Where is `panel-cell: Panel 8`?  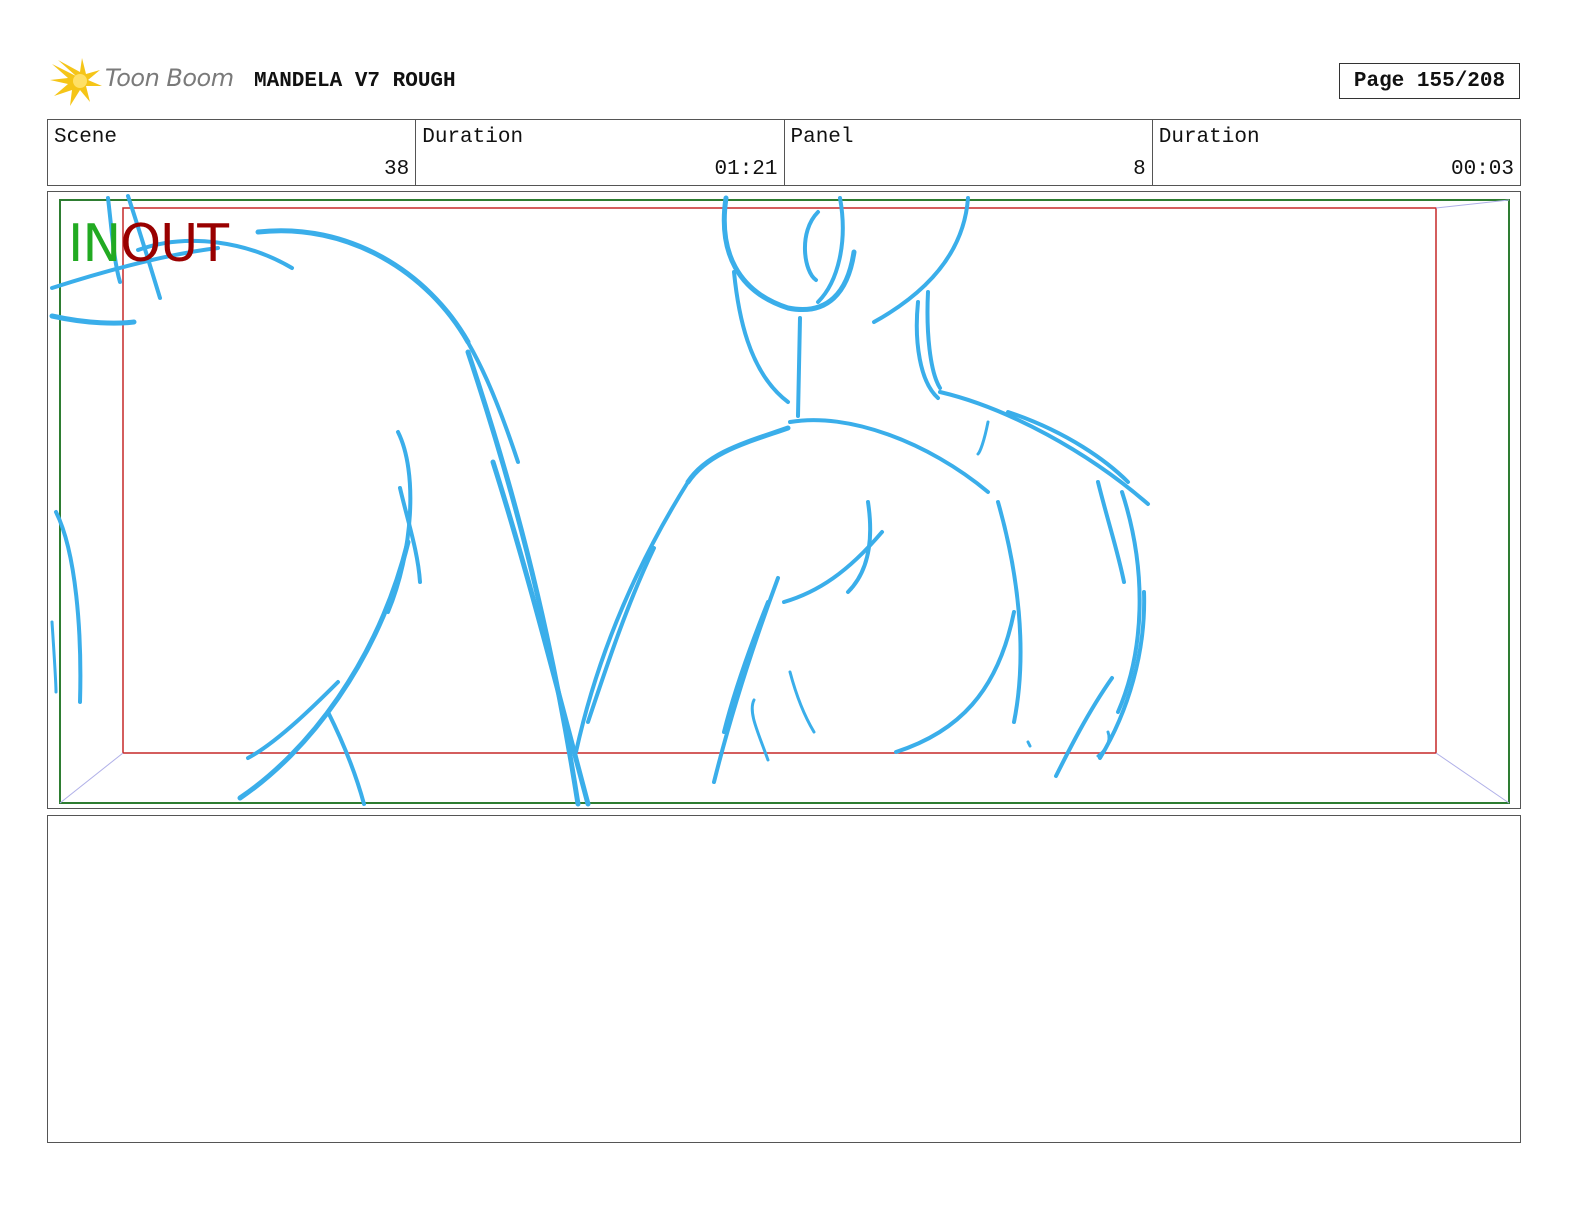
panel-cell: Panel 8 is located at coordinates (967, 152).